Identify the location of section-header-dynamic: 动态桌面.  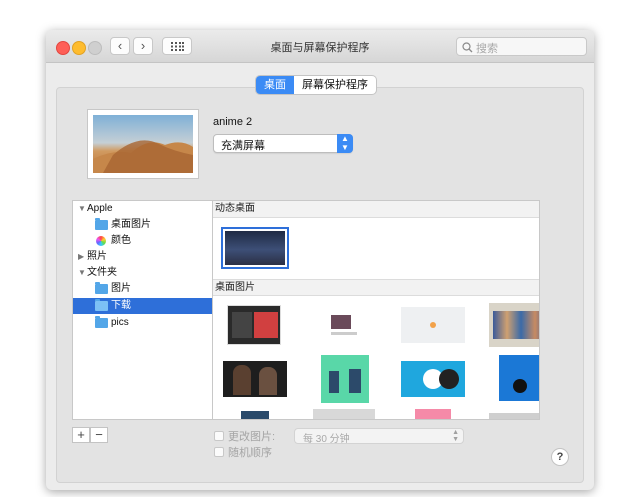
(376, 209).